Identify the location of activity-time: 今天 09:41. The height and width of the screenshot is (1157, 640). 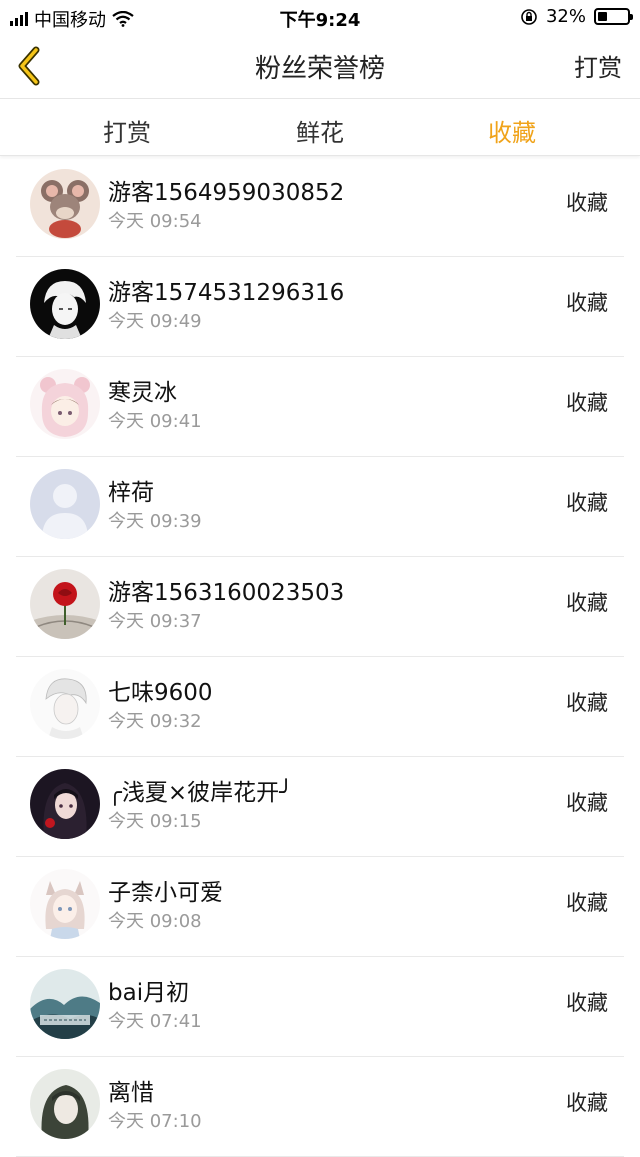
(155, 421).